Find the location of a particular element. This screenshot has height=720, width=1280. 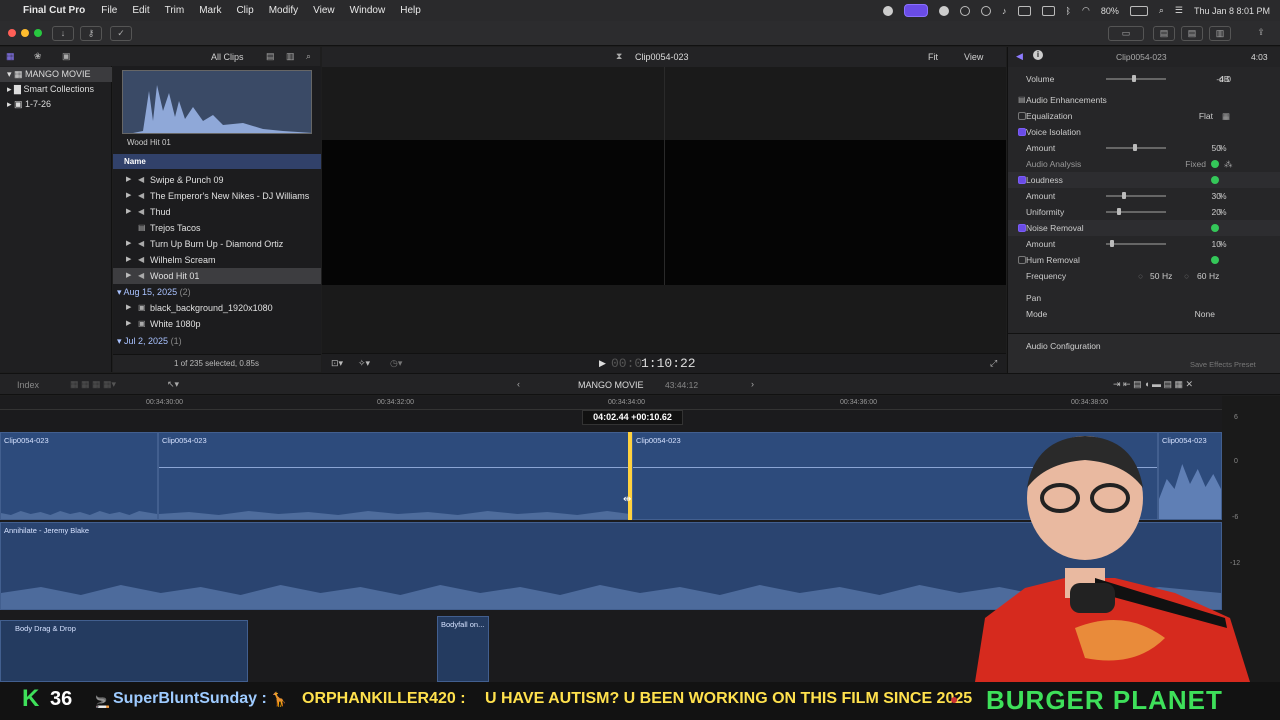

loudness-amount-slider is located at coordinates (1136, 196).